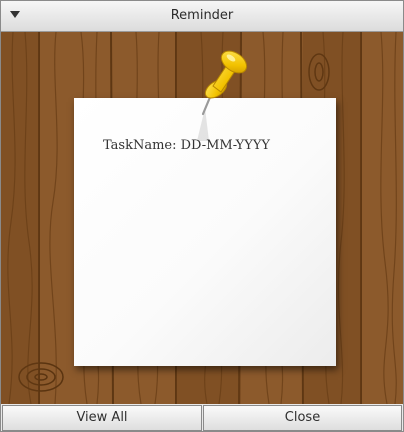  I want to click on title-bar: Reminder, so click(202, 16).